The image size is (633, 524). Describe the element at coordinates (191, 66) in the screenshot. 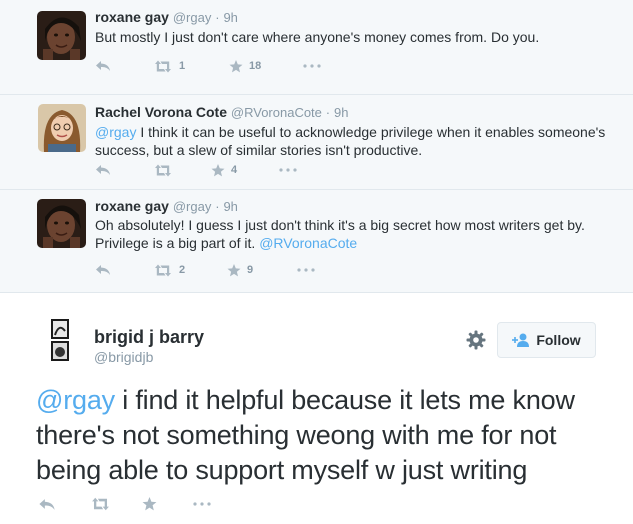

I see `retweet-button: 1` at that location.